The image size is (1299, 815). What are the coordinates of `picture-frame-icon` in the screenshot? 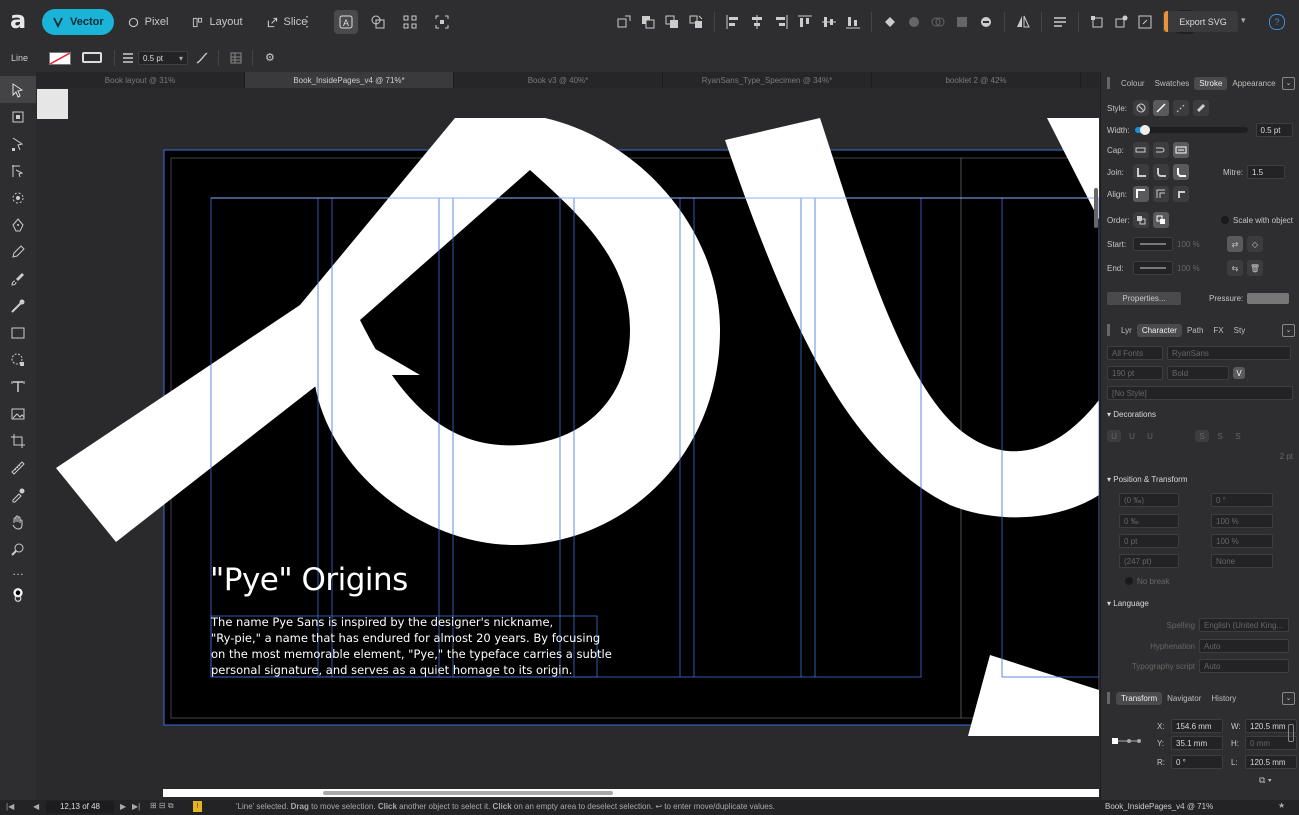 It's located at (18, 413).